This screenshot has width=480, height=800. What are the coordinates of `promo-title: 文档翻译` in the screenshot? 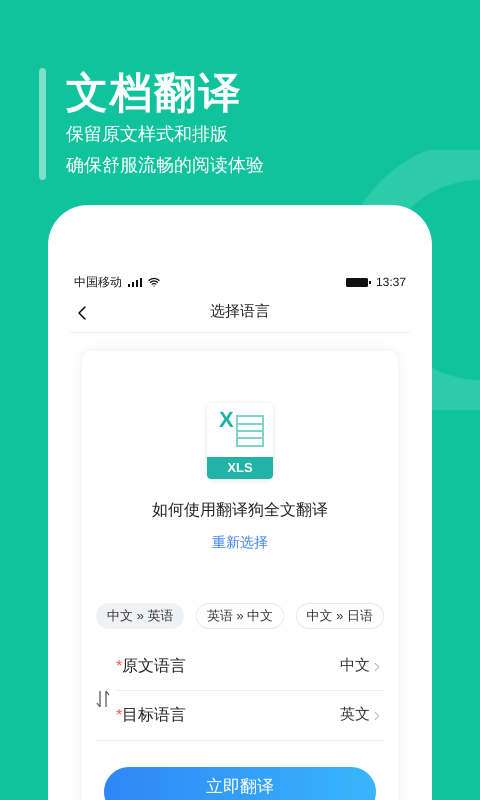 It's located at (155, 93).